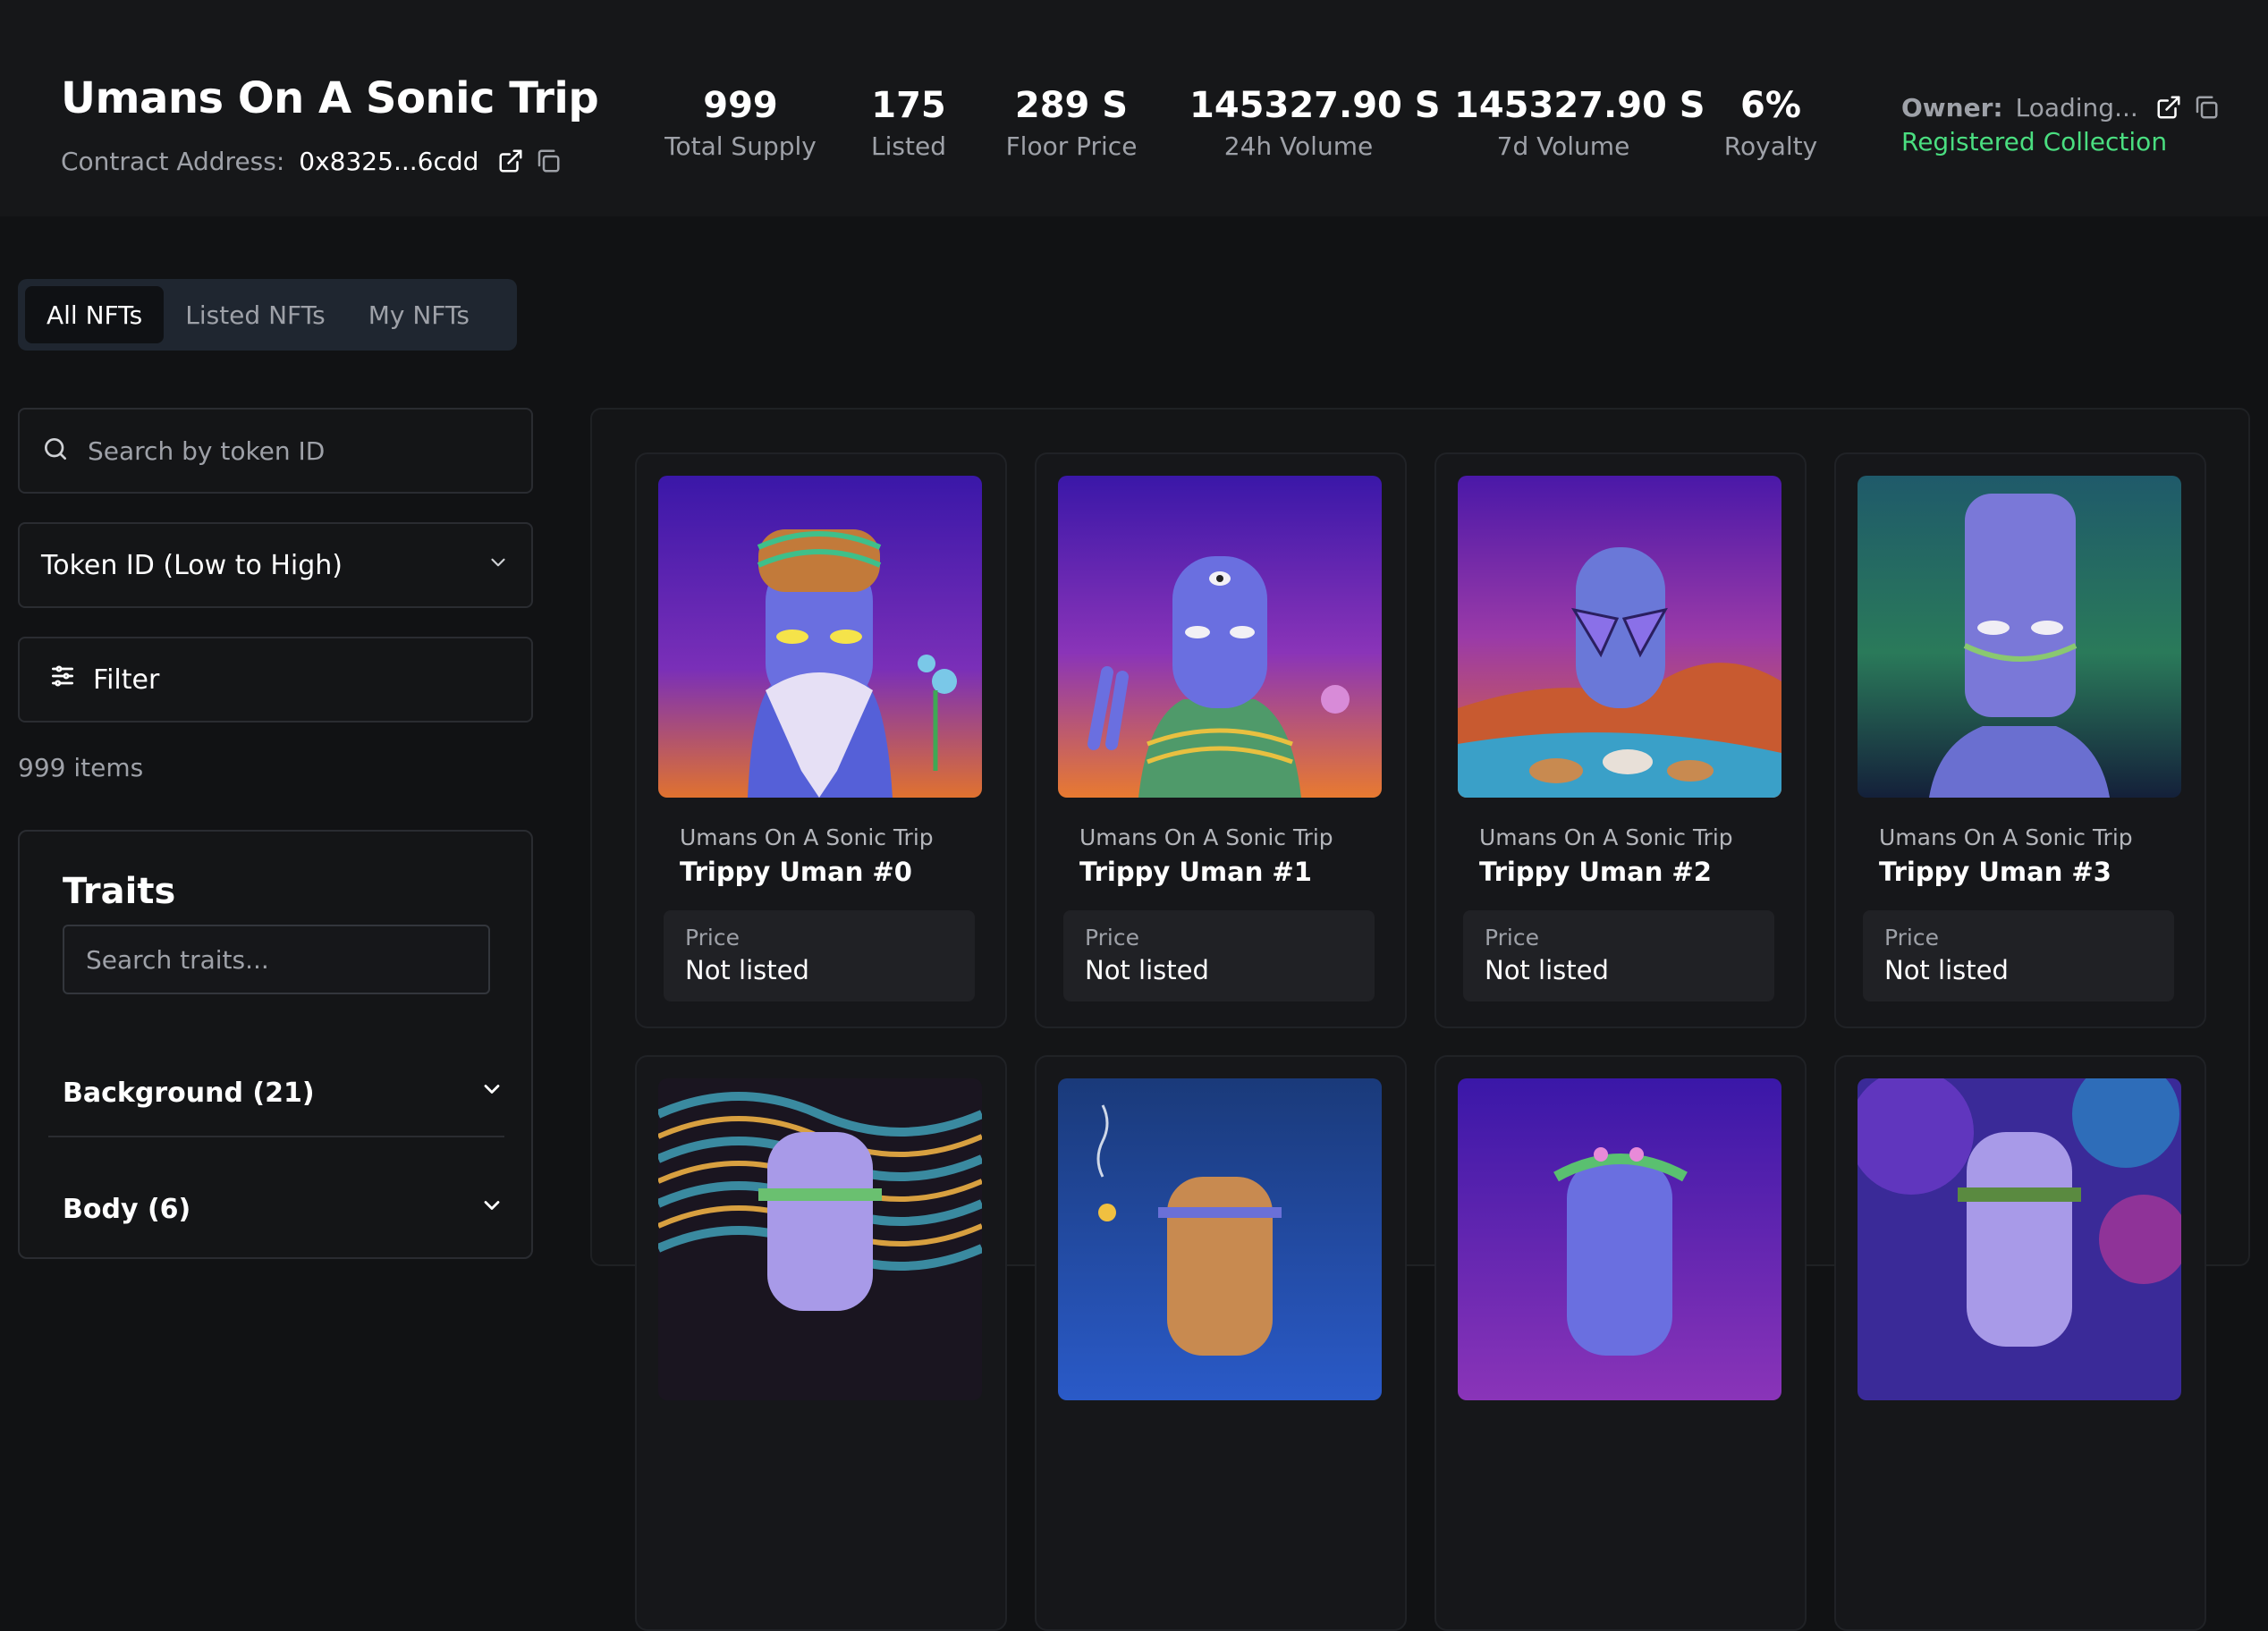 Image resolution: width=2268 pixels, height=1631 pixels. What do you see at coordinates (1995, 872) in the screenshot?
I see `card-token-name: Trippy Uman #3` at bounding box center [1995, 872].